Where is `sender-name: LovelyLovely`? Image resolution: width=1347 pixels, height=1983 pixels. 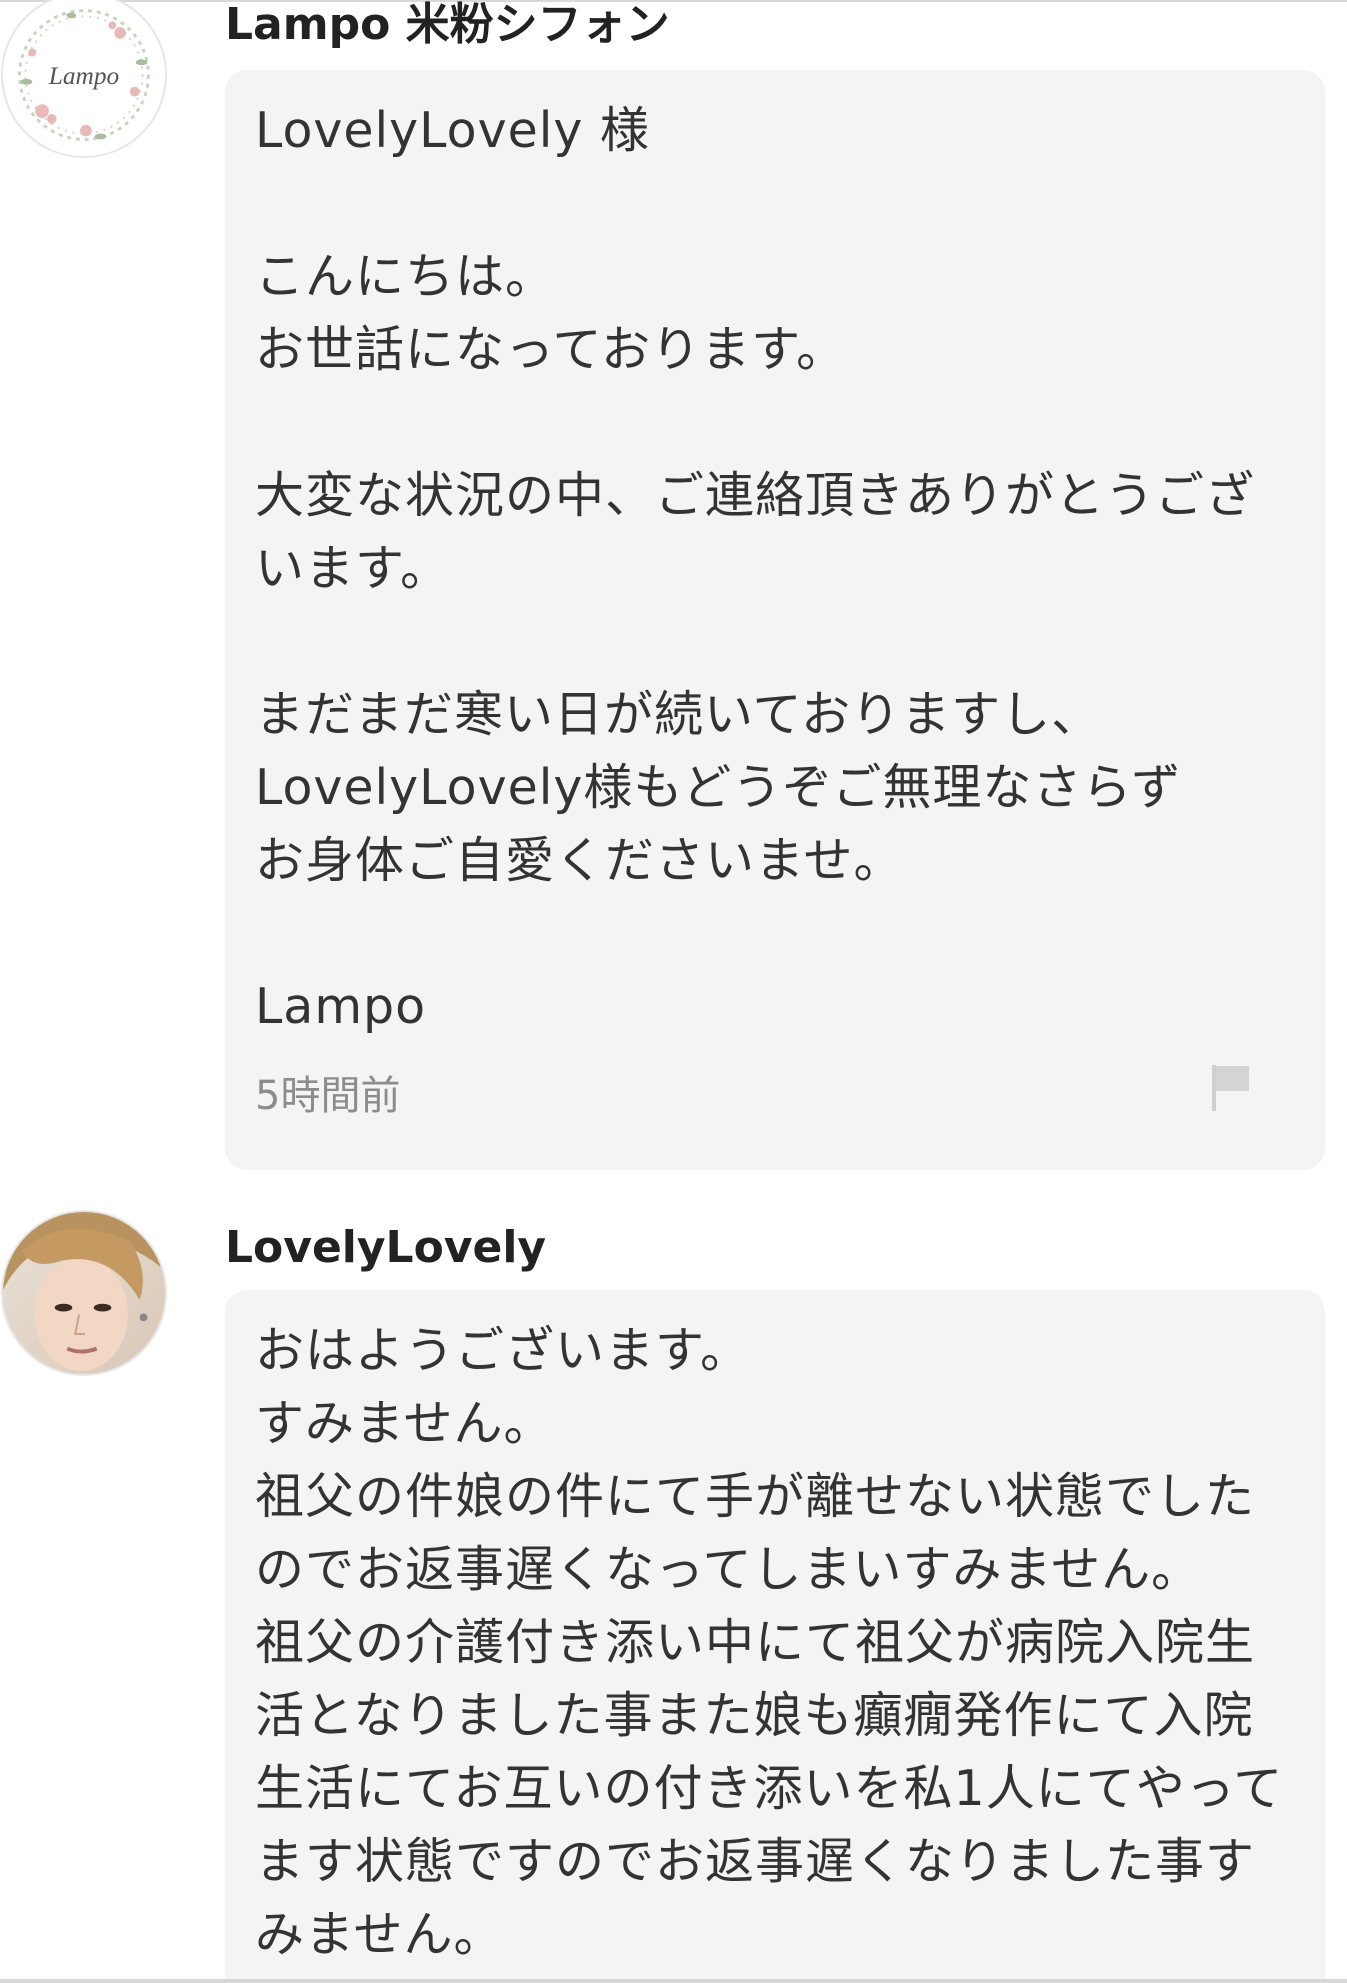
sender-name: LovelyLovely is located at coordinates (385, 1248).